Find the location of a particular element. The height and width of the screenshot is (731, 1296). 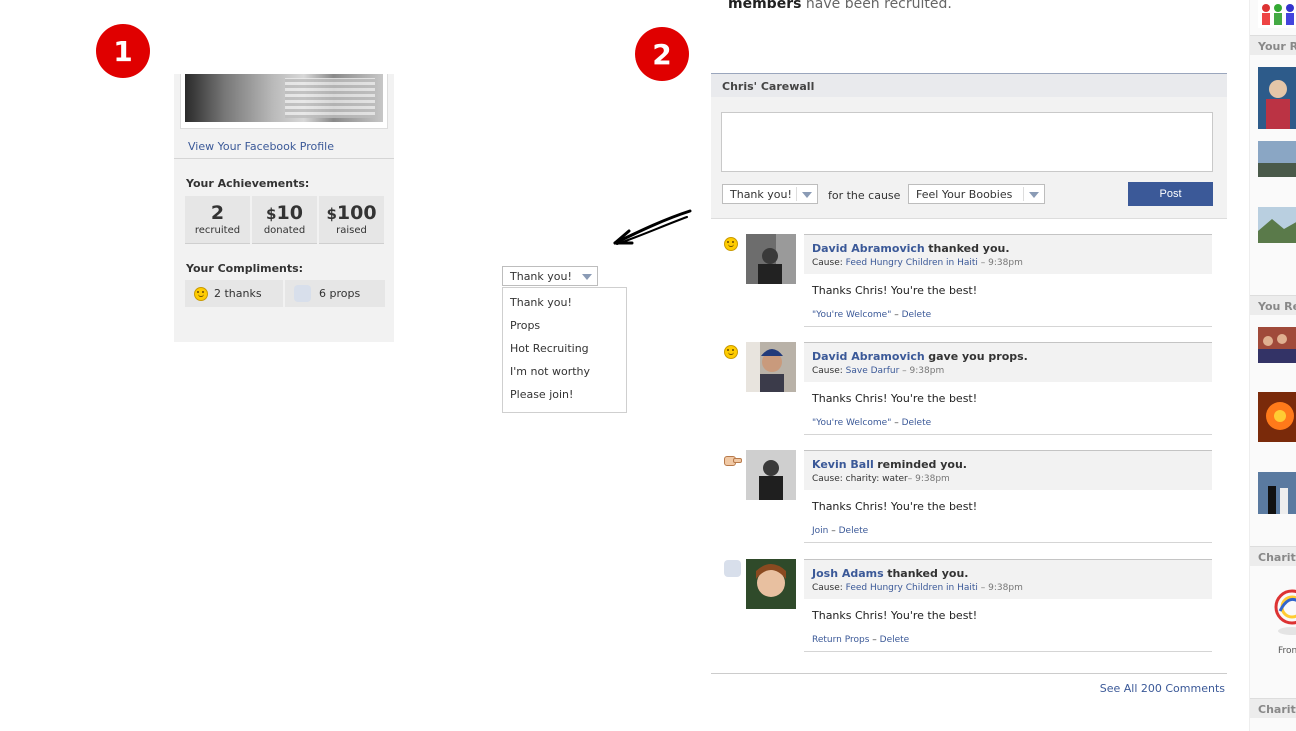

compliments-row: 2 thanks 6 props is located at coordinates (285, 293).